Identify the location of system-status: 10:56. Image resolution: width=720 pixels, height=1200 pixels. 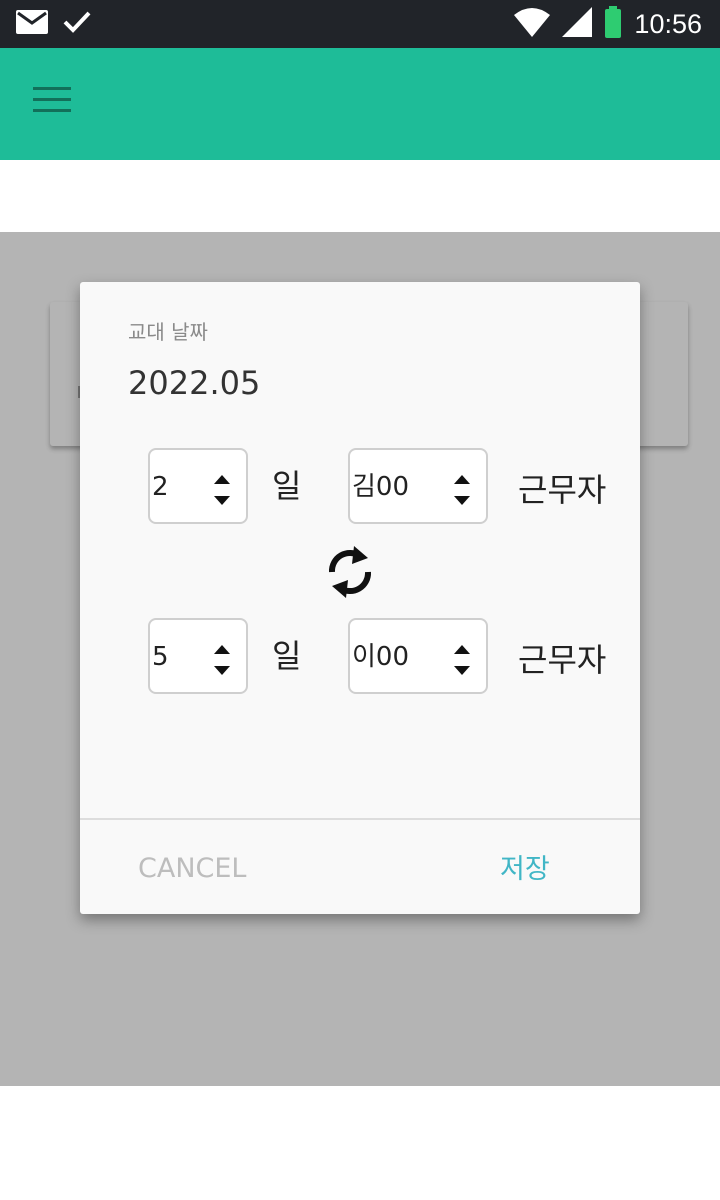
(608, 24).